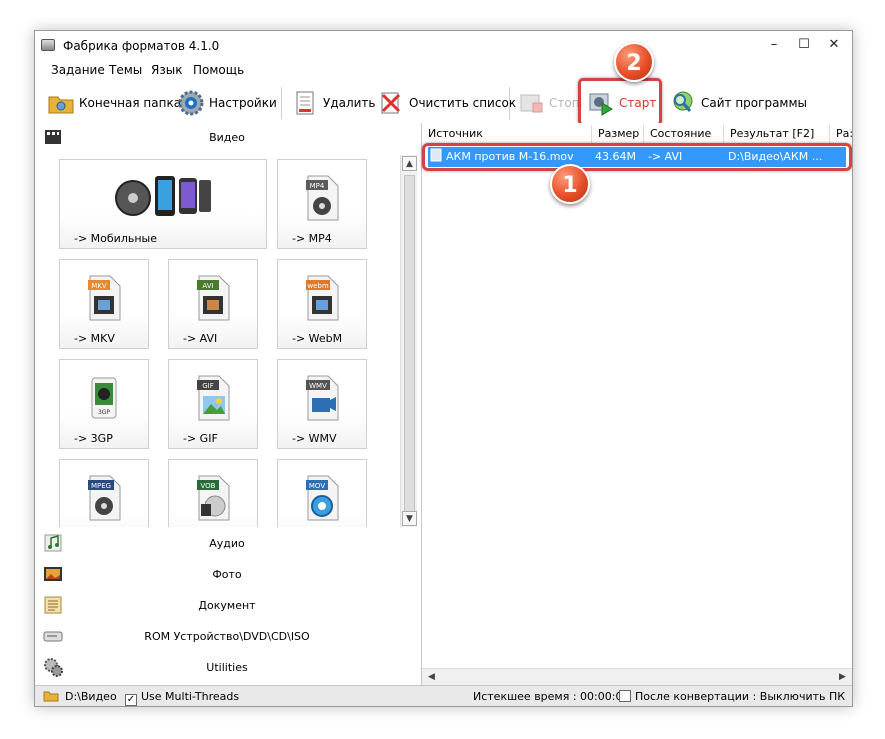 The width and height of the screenshot is (885, 739). I want to click on scroll-down-arrow-icon: ▼, so click(409, 518).